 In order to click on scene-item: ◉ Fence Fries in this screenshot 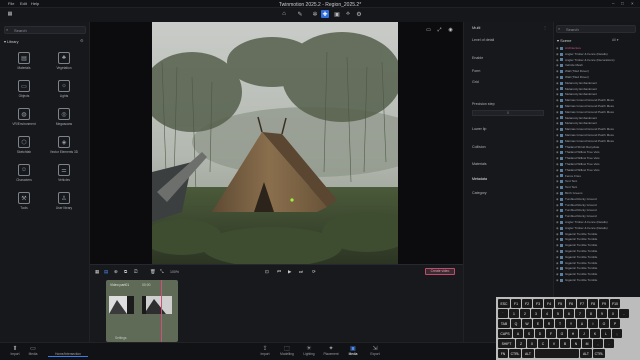, I will do `click(597, 176)`.